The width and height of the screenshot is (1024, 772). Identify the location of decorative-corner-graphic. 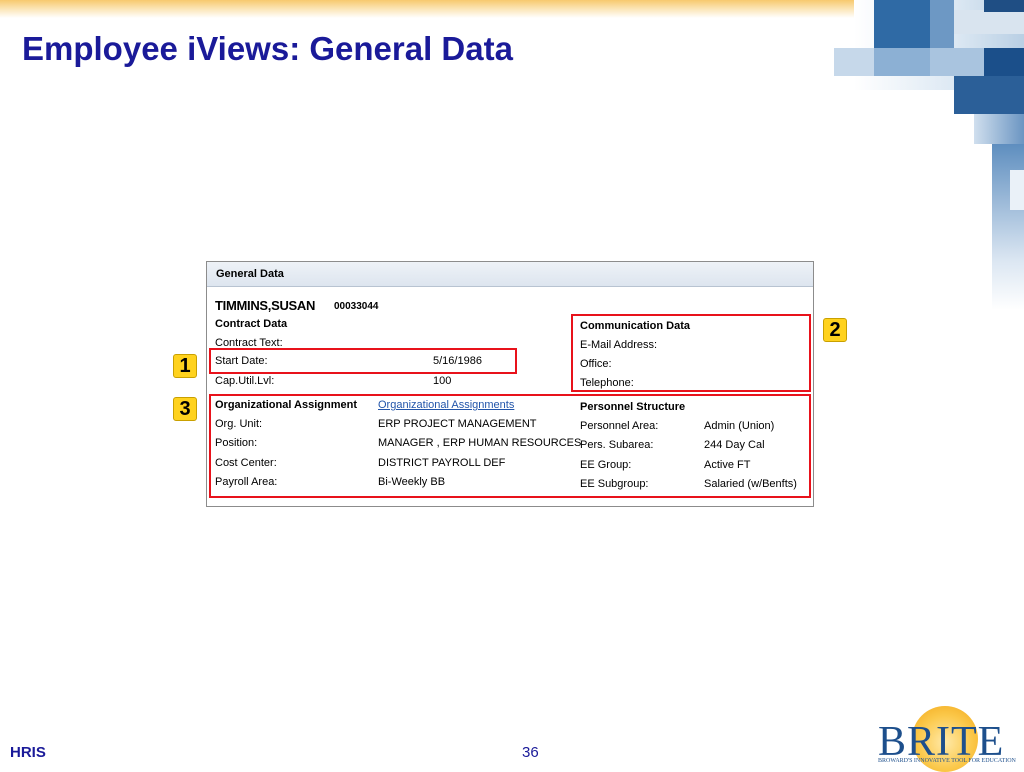
(929, 155).